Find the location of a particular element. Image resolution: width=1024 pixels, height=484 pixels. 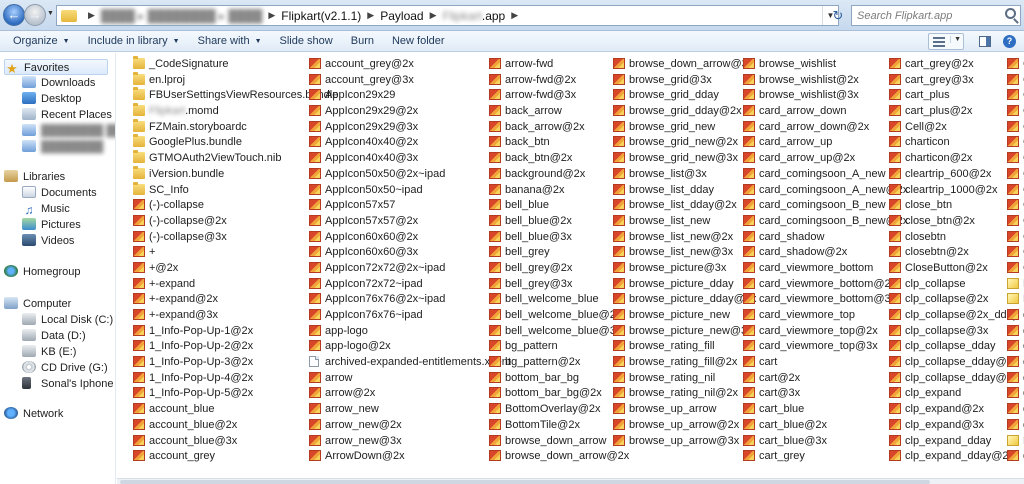

file-item: card_viewmore_top is located at coordinates (825, 316).